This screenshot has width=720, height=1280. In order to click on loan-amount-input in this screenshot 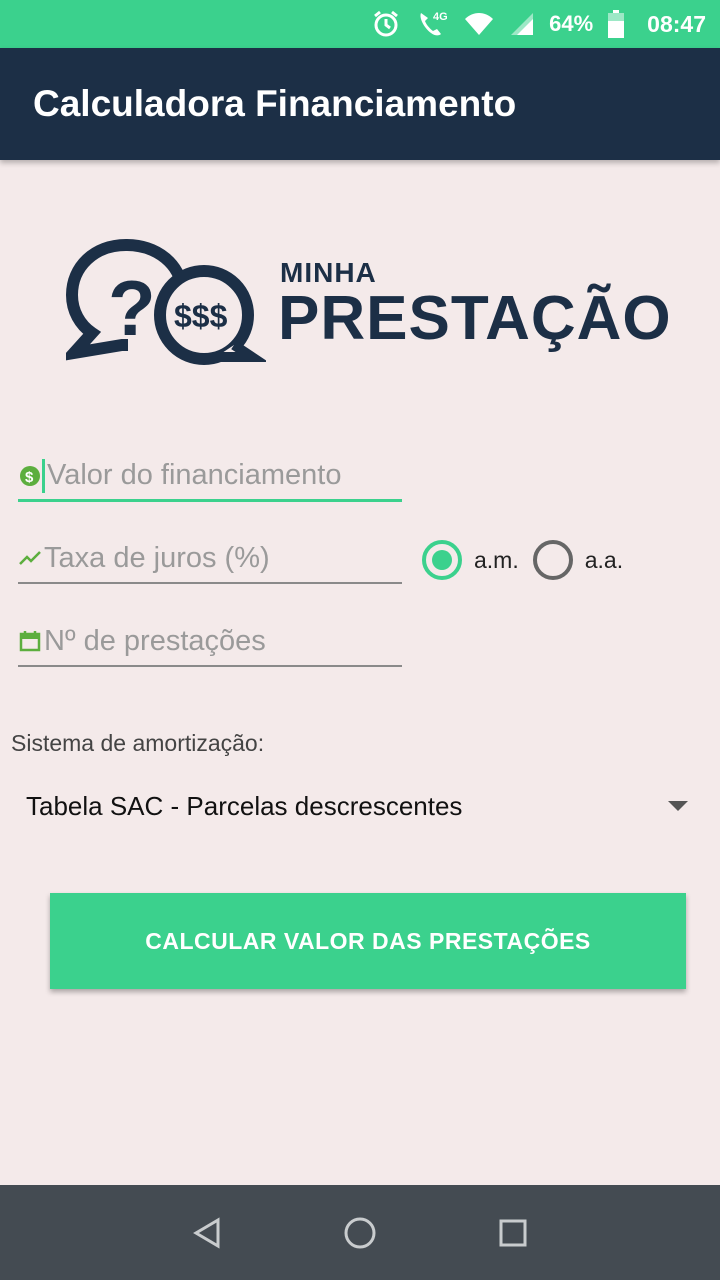, I will do `click(220, 475)`.